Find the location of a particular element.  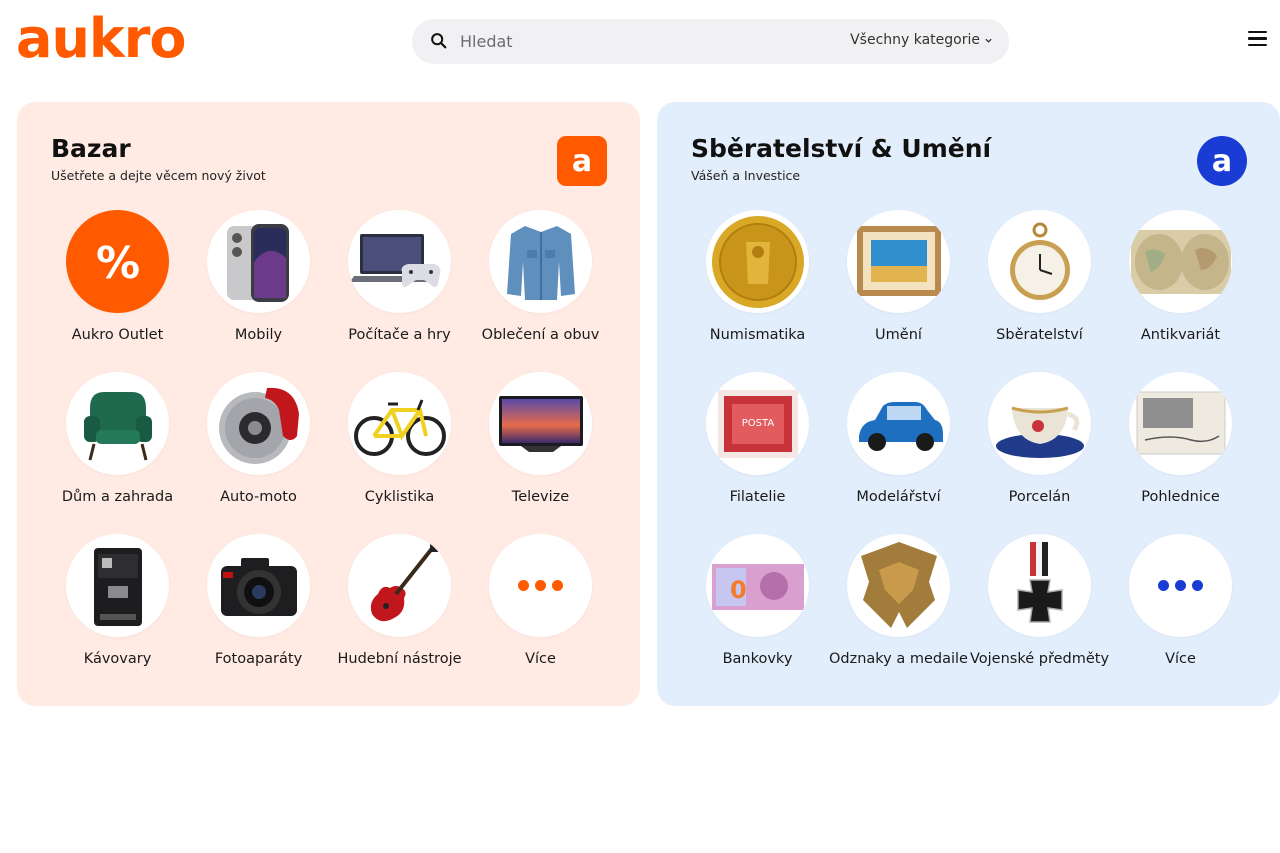

panel-title: Sběratelství & Umění is located at coordinates (841, 149).